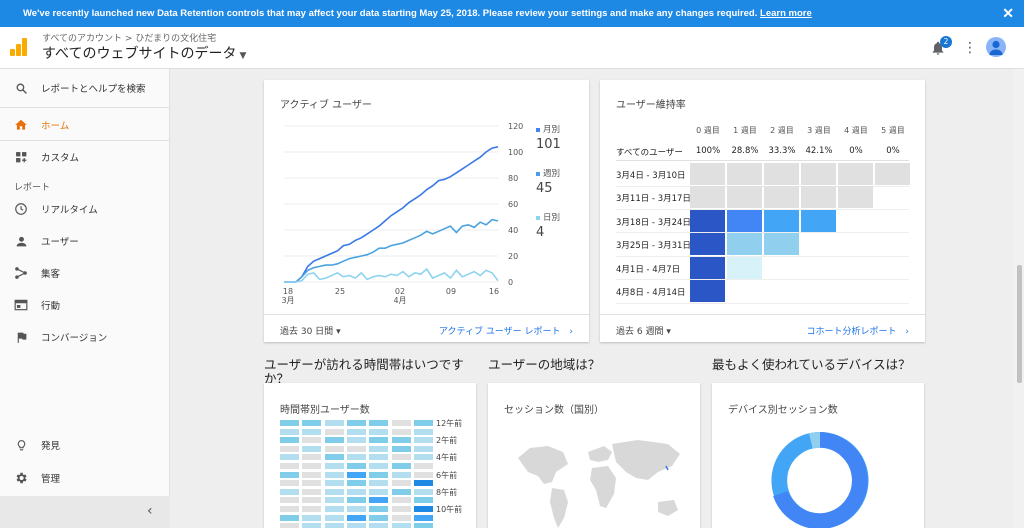  I want to click on date-range-label: 過去 6 週間, so click(640, 332).